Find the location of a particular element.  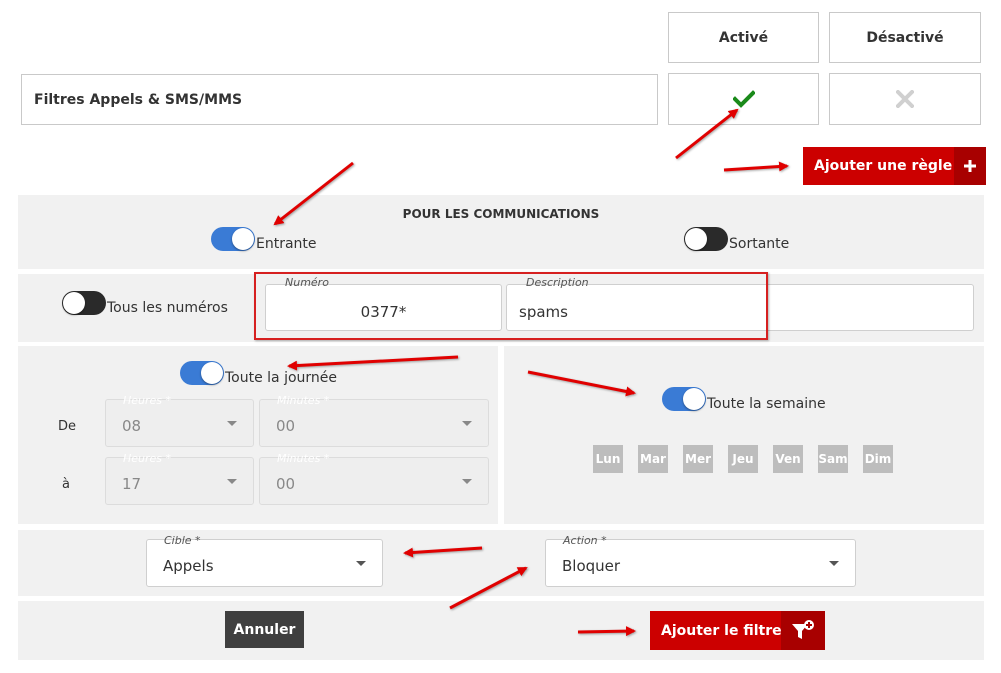

all-day-toggle is located at coordinates (202, 373).